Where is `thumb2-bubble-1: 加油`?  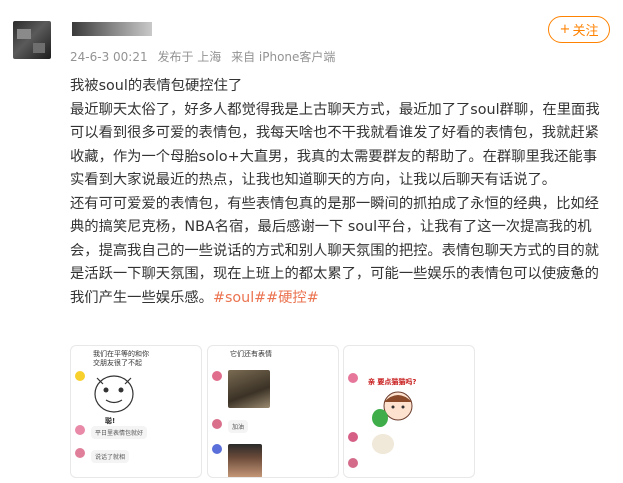
thumb2-bubble-1: 加油 is located at coordinates (238, 426).